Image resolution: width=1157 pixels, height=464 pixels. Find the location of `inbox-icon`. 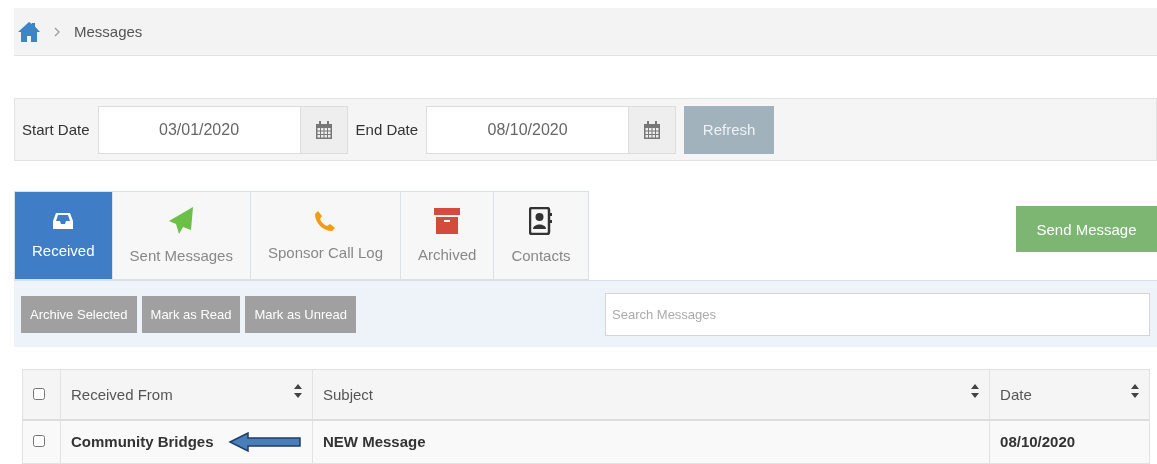

inbox-icon is located at coordinates (63, 221).